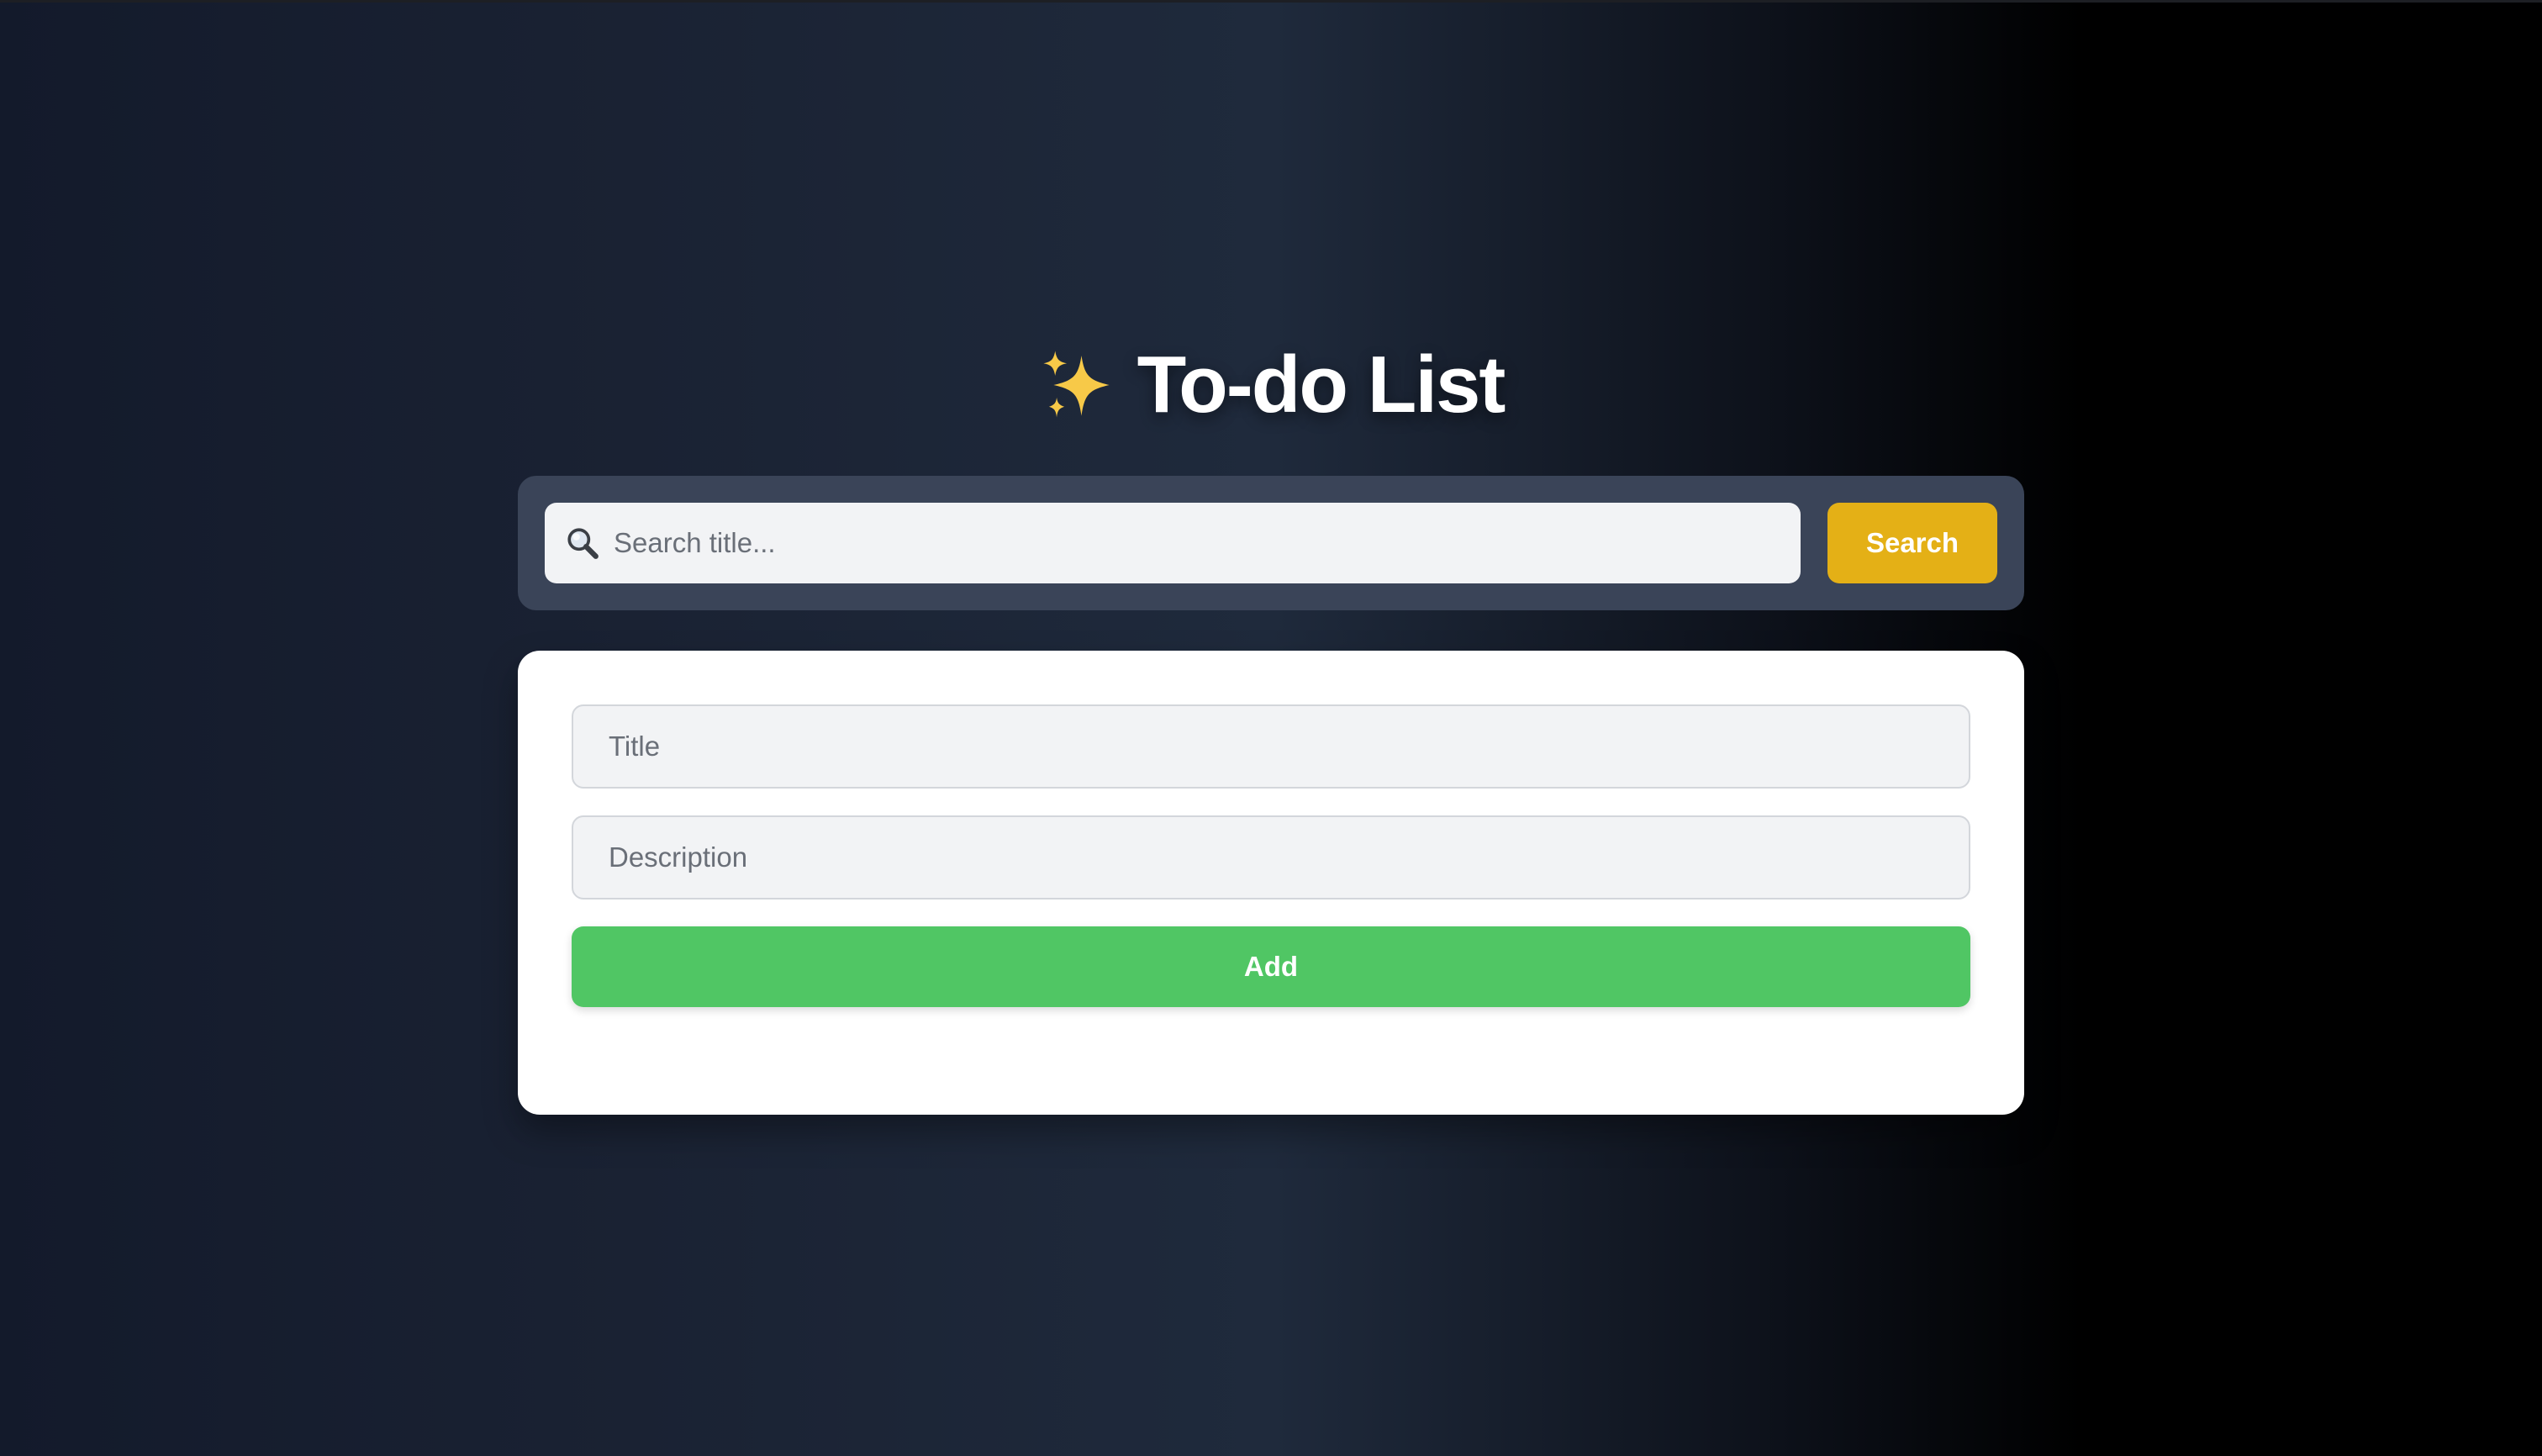 The height and width of the screenshot is (1456, 2542). I want to click on title-field, so click(1271, 746).